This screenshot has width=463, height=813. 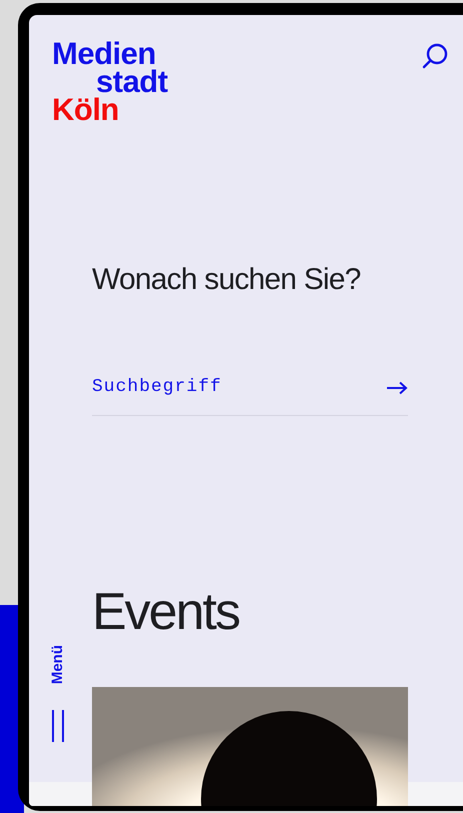 What do you see at coordinates (166, 612) in the screenshot?
I see `section-title: Events` at bounding box center [166, 612].